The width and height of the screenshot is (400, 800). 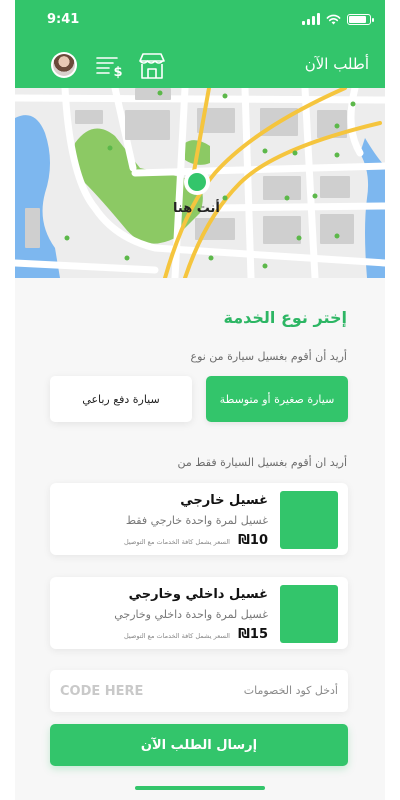 What do you see at coordinates (63, 19) in the screenshot?
I see `status-time: 9:41` at bounding box center [63, 19].